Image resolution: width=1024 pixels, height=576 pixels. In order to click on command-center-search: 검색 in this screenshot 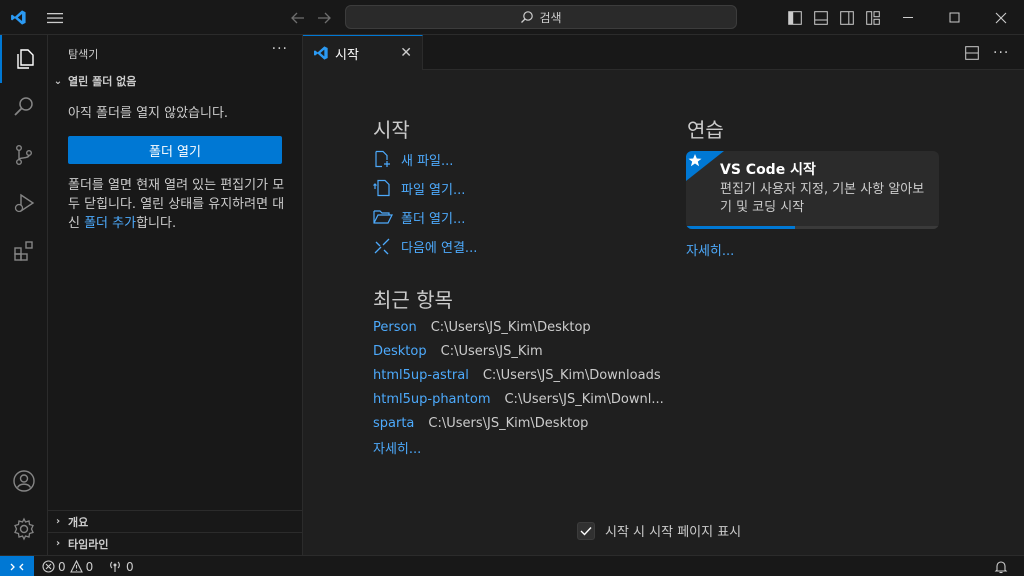, I will do `click(541, 17)`.